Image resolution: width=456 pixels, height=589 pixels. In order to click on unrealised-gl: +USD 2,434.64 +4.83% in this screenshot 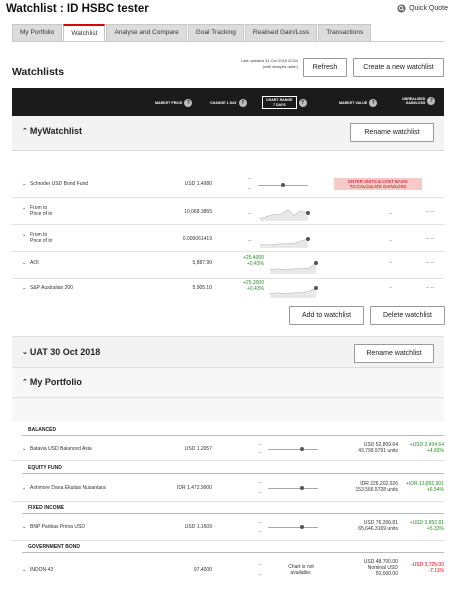, I will do `click(426, 448)`.